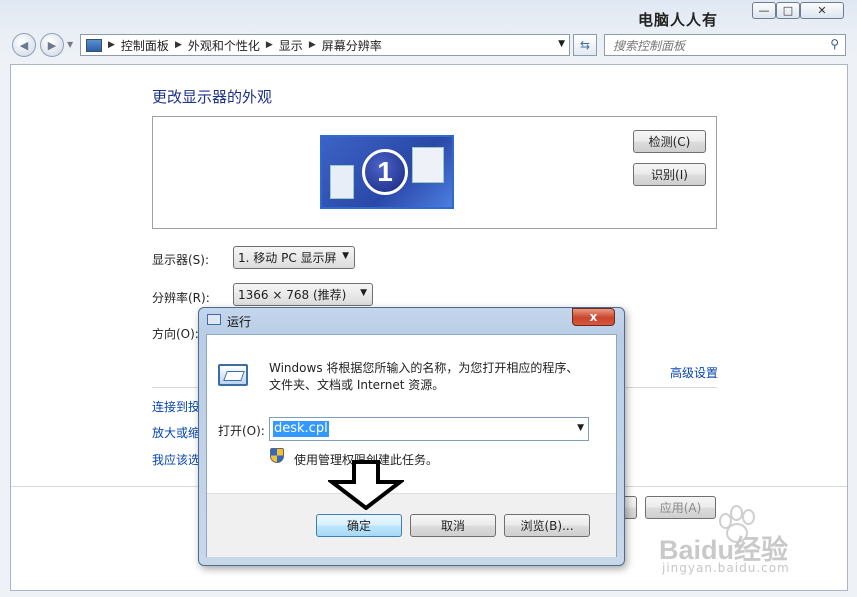  I want to click on ok-button: 确定, so click(359, 525).